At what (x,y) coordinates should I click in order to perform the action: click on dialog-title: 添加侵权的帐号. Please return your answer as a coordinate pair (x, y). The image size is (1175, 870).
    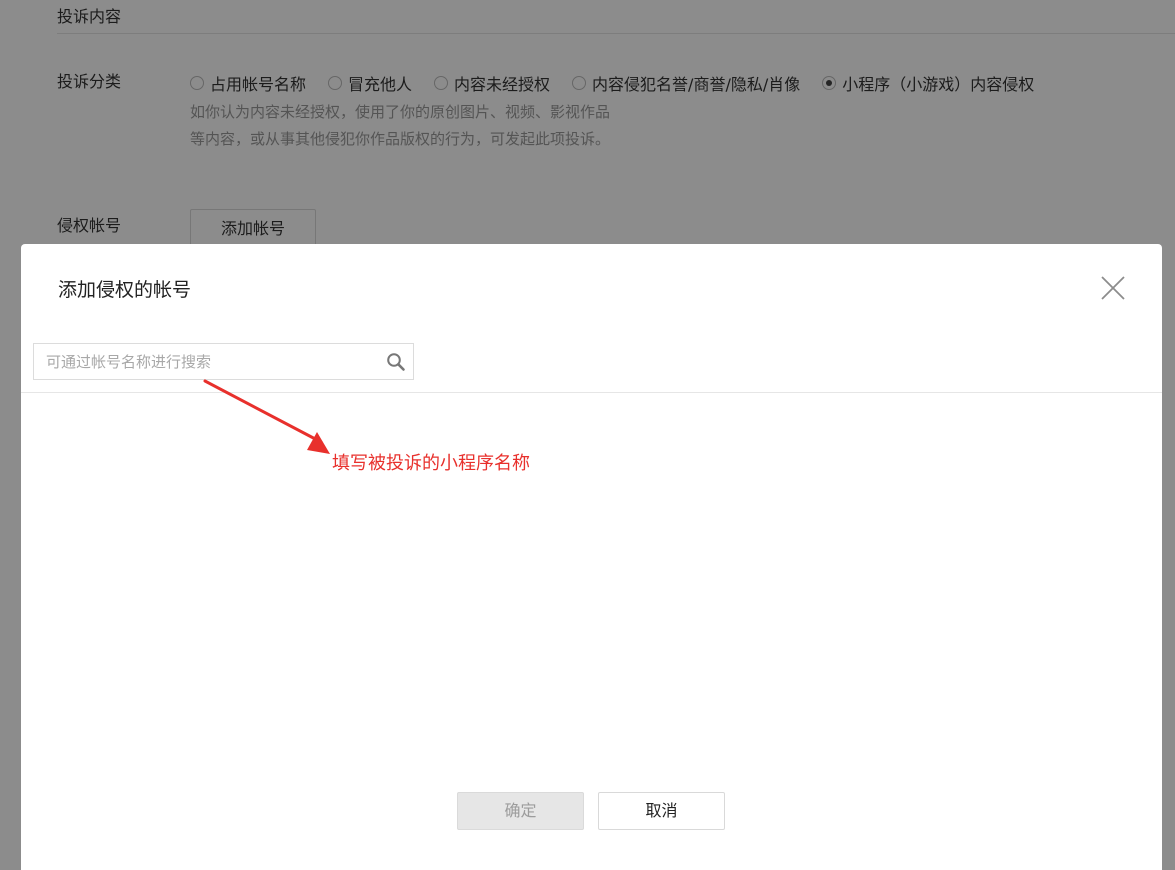
    Looking at the image, I should click on (125, 290).